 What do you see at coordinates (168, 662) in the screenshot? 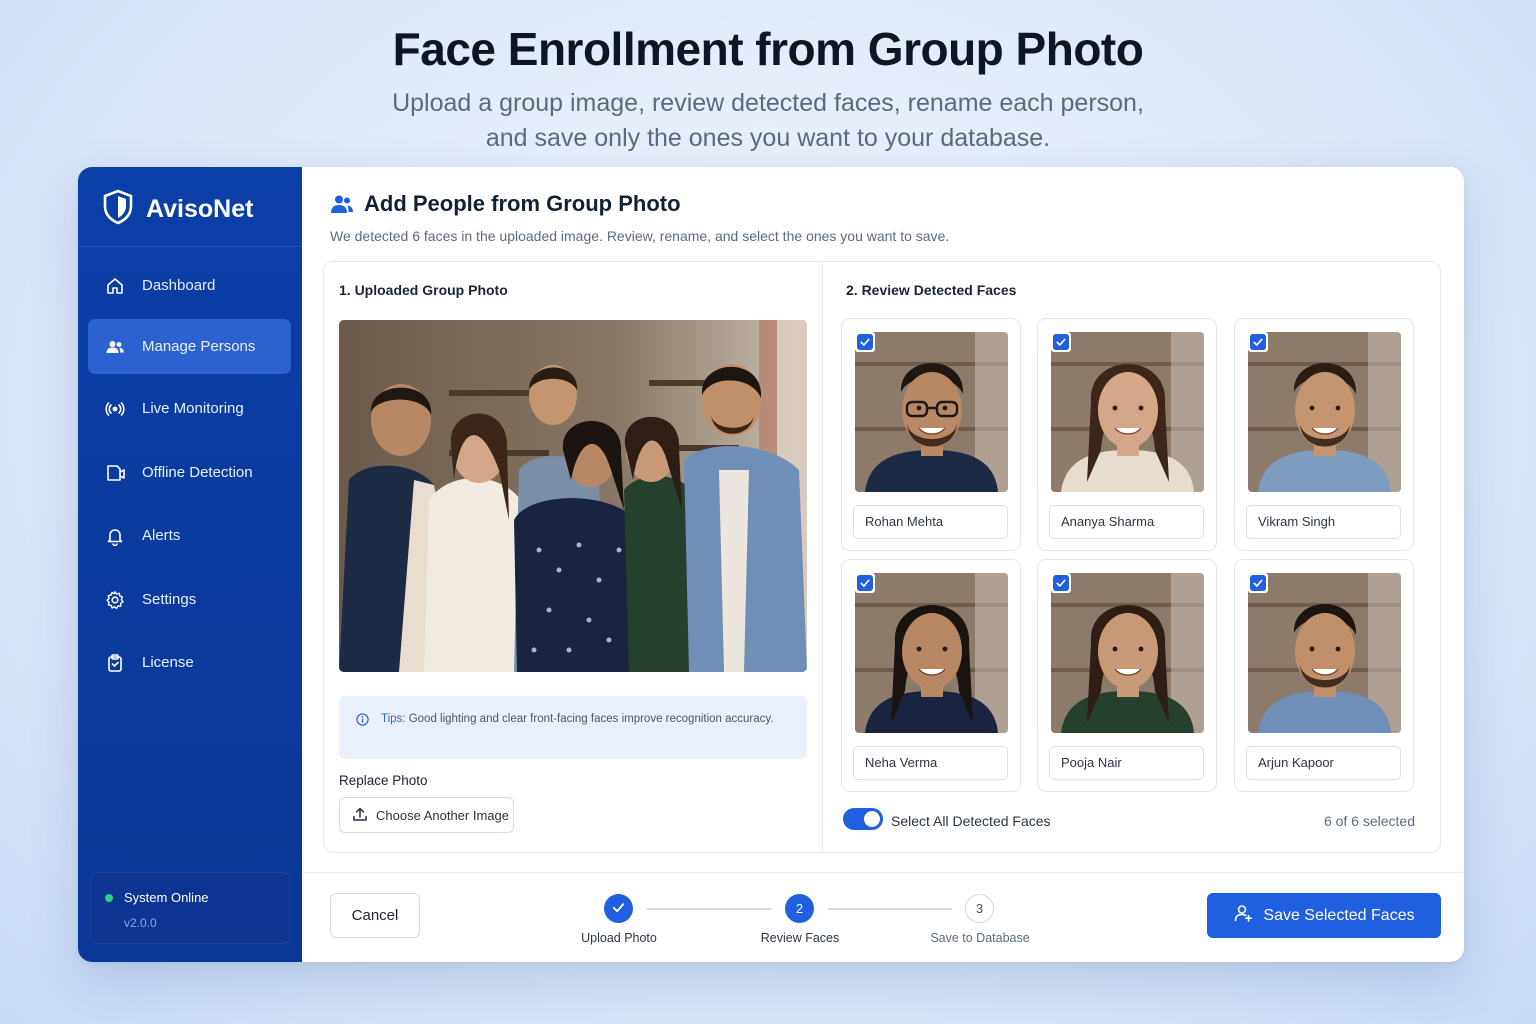
I see `sidebar-item-label: License` at bounding box center [168, 662].